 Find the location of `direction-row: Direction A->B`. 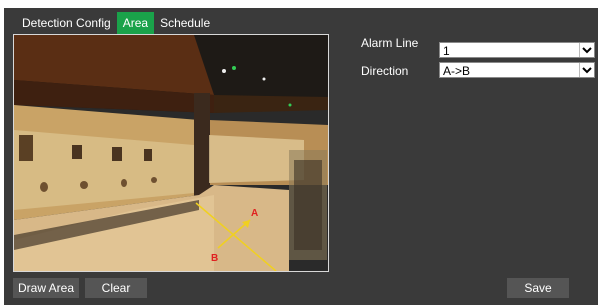

direction-row: Direction A->B is located at coordinates (479, 70).